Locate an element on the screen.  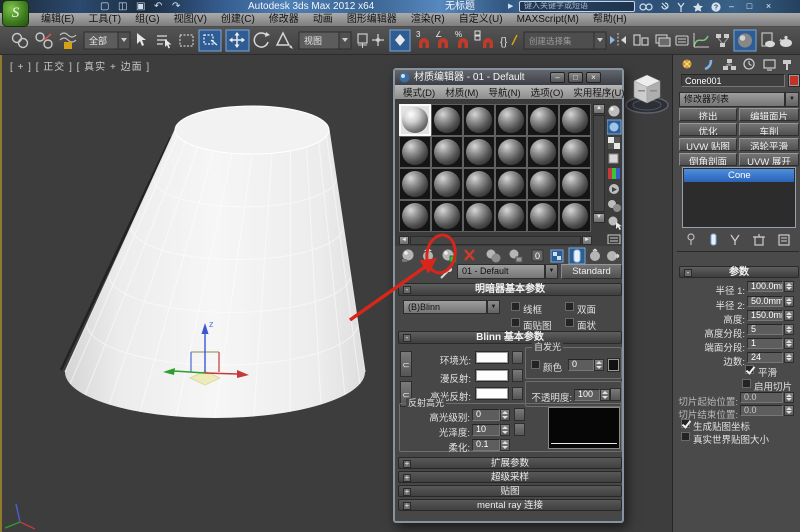
slots-hscrollbar-track is located at coordinates (495, 240).